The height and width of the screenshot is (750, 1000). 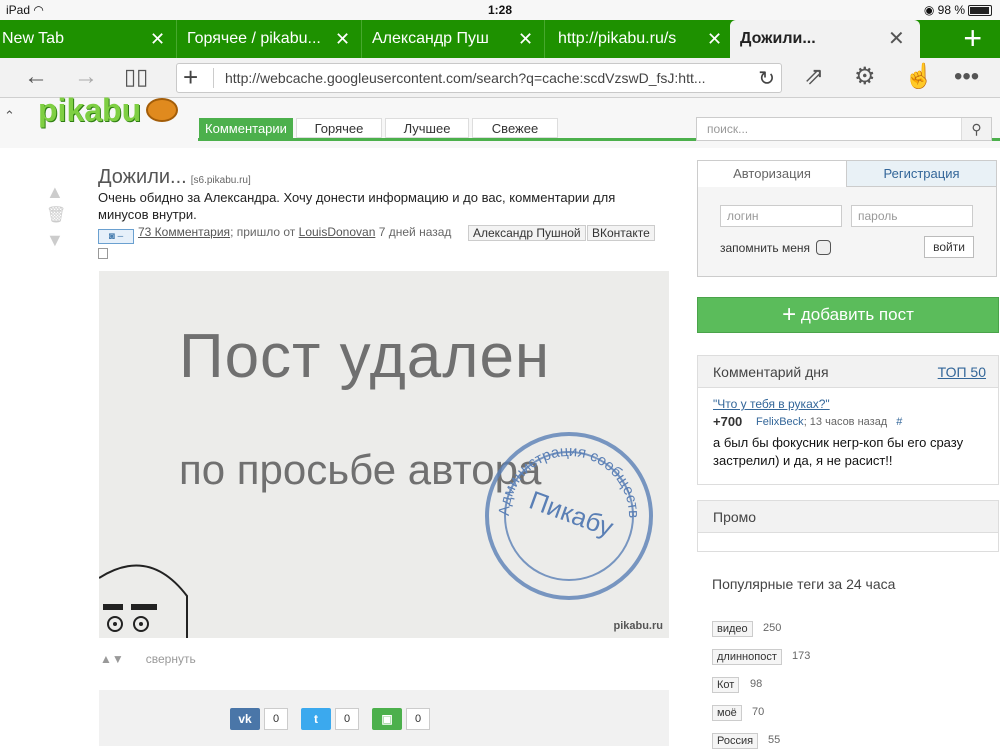 I want to click on comment-meta: FelixBeck; 13 часов назад #, so click(x=829, y=422).